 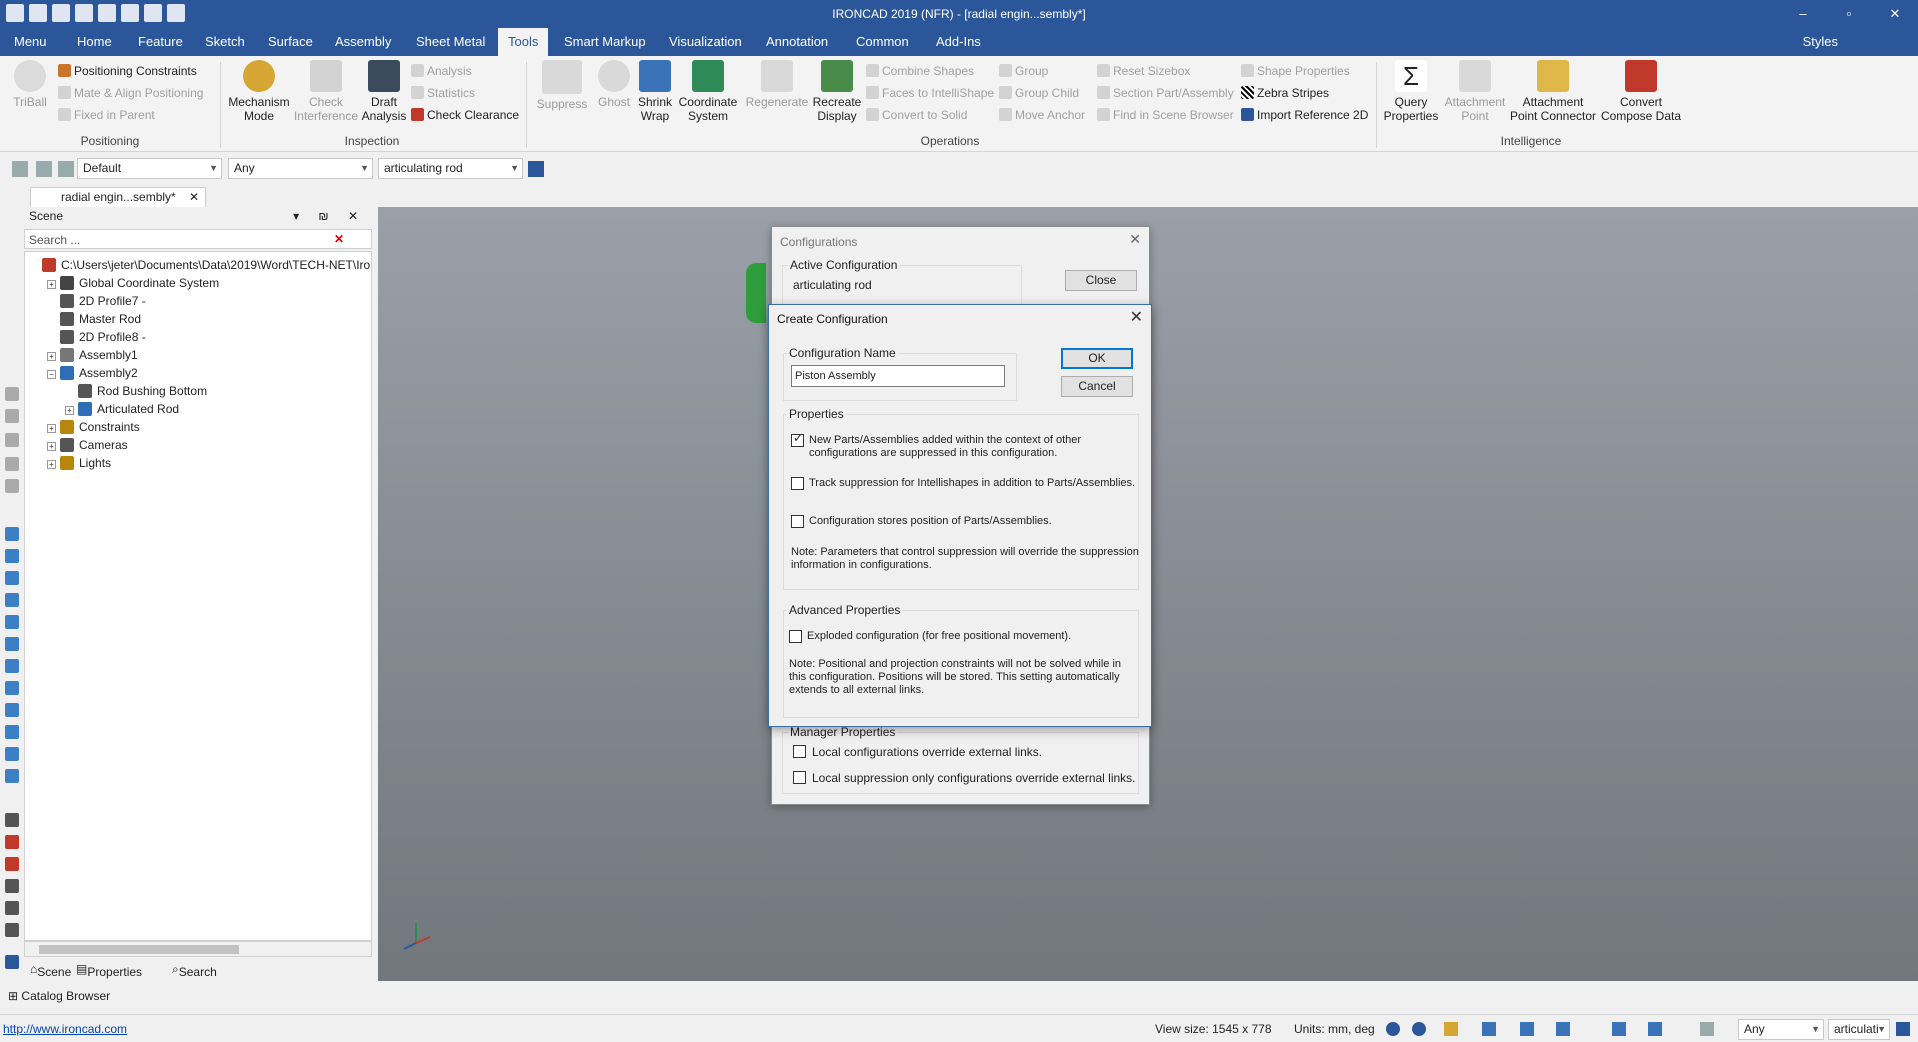 What do you see at coordinates (30, 84) in the screenshot?
I see `triball-button: TriBall` at bounding box center [30, 84].